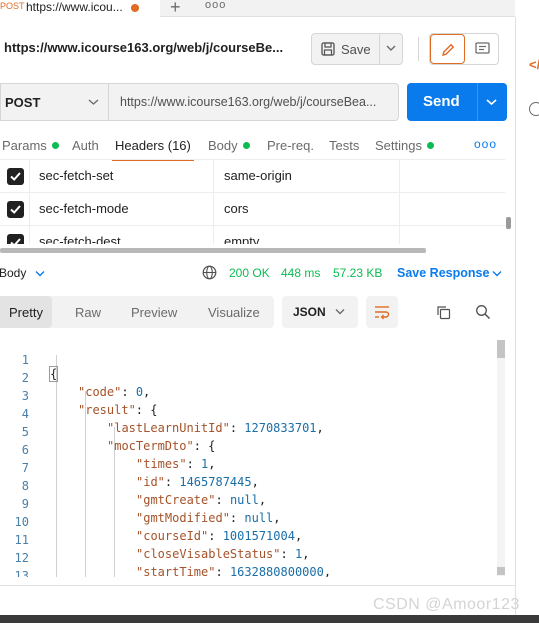 Image resolution: width=539 pixels, height=623 pixels. I want to click on tab-strip: POST https://www.icou... + ooo, so click(257, 8).